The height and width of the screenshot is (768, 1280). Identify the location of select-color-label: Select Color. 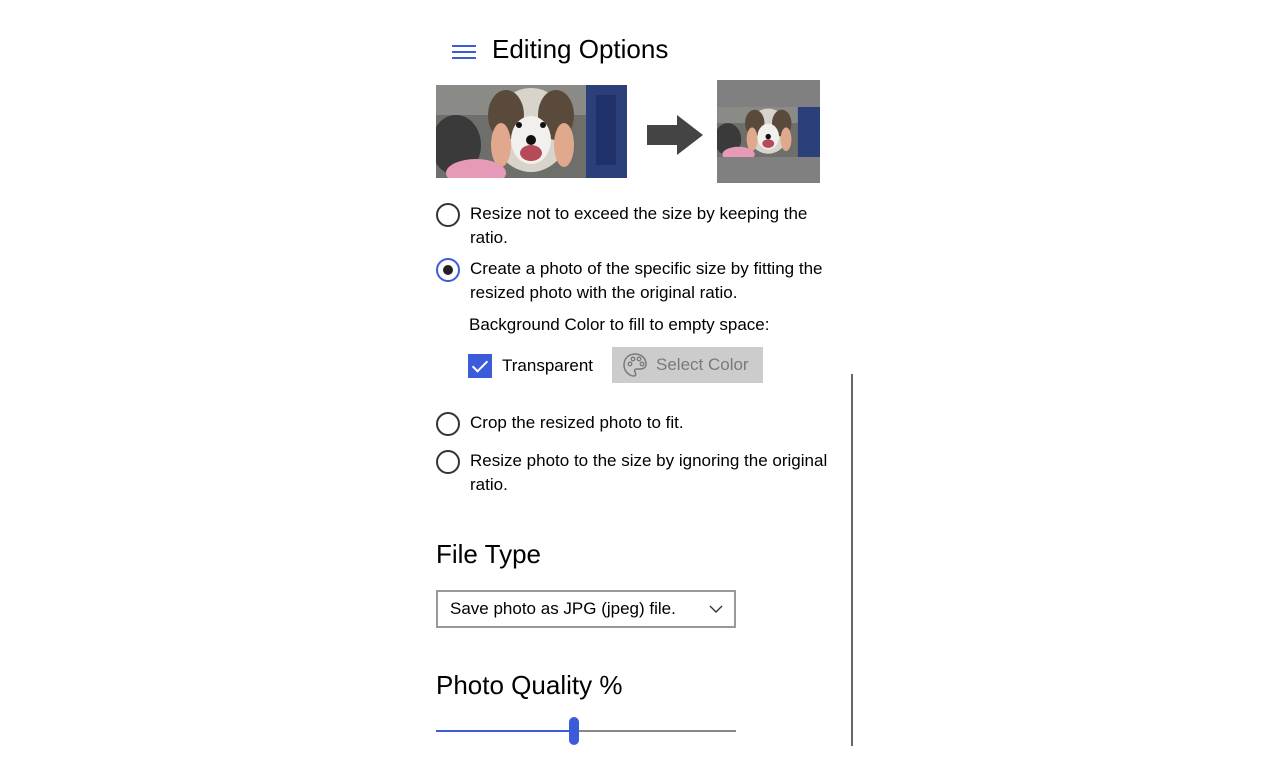
(702, 364).